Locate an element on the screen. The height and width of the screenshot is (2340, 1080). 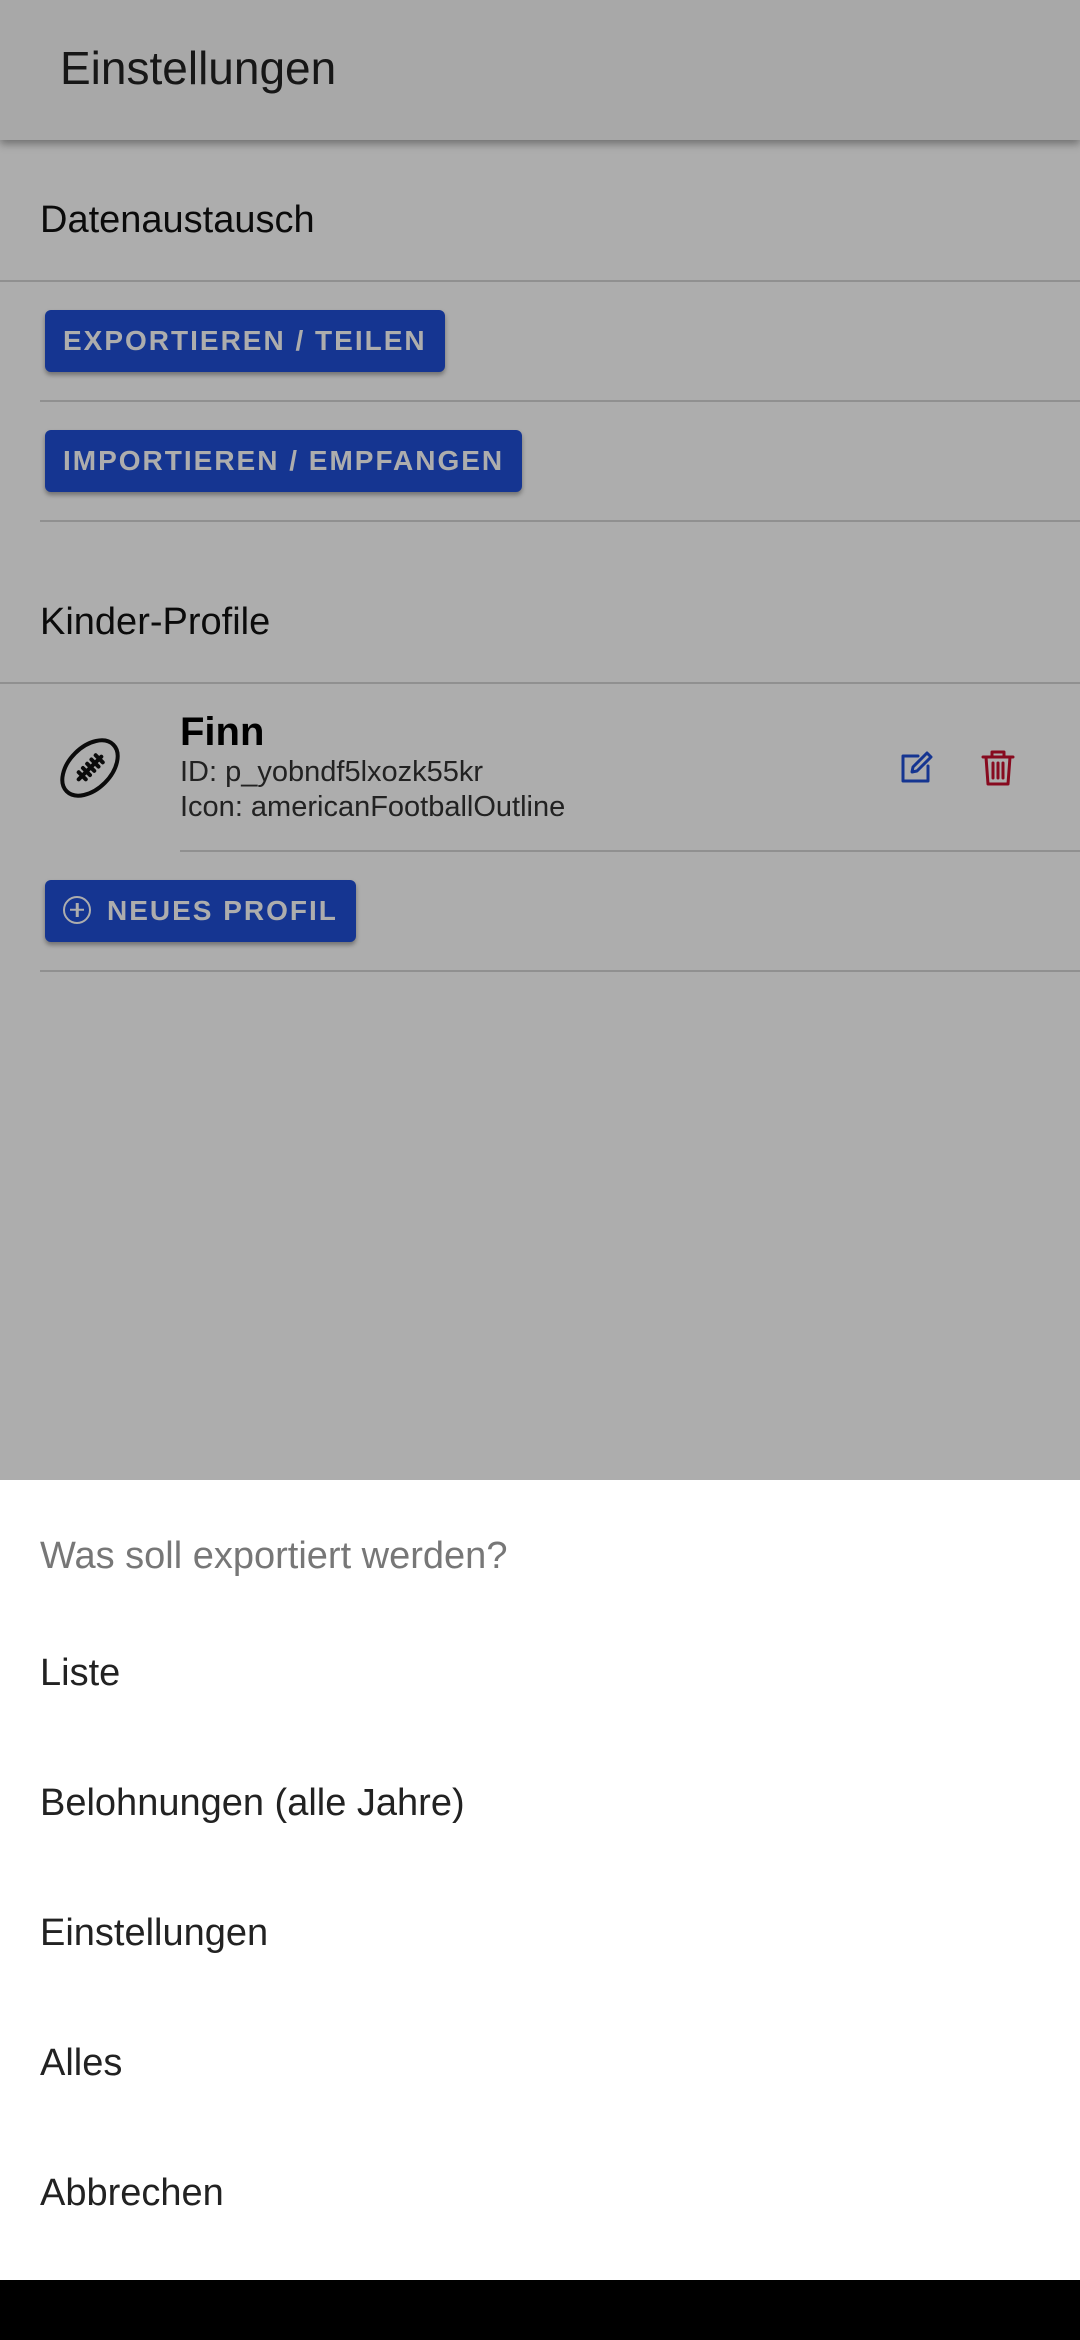
system-navigation-bar is located at coordinates (540, 2310).